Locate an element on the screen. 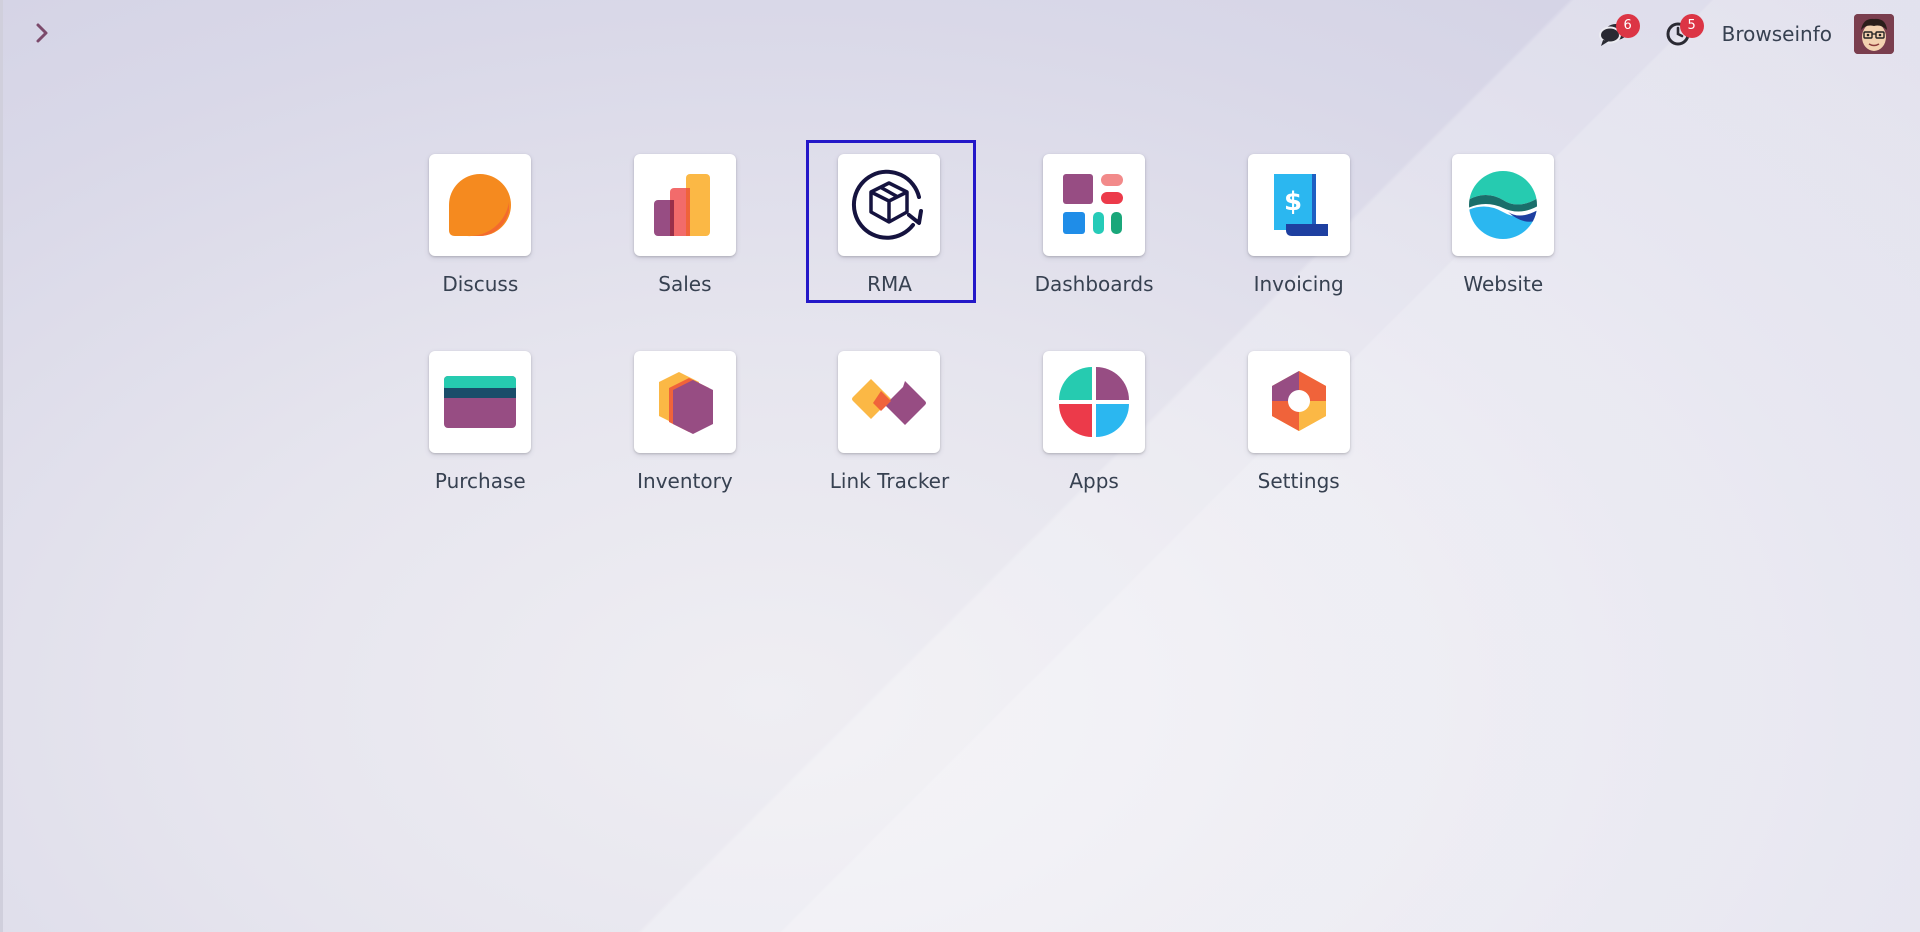 The height and width of the screenshot is (932, 1920). app-label: Dashboards is located at coordinates (1094, 284).